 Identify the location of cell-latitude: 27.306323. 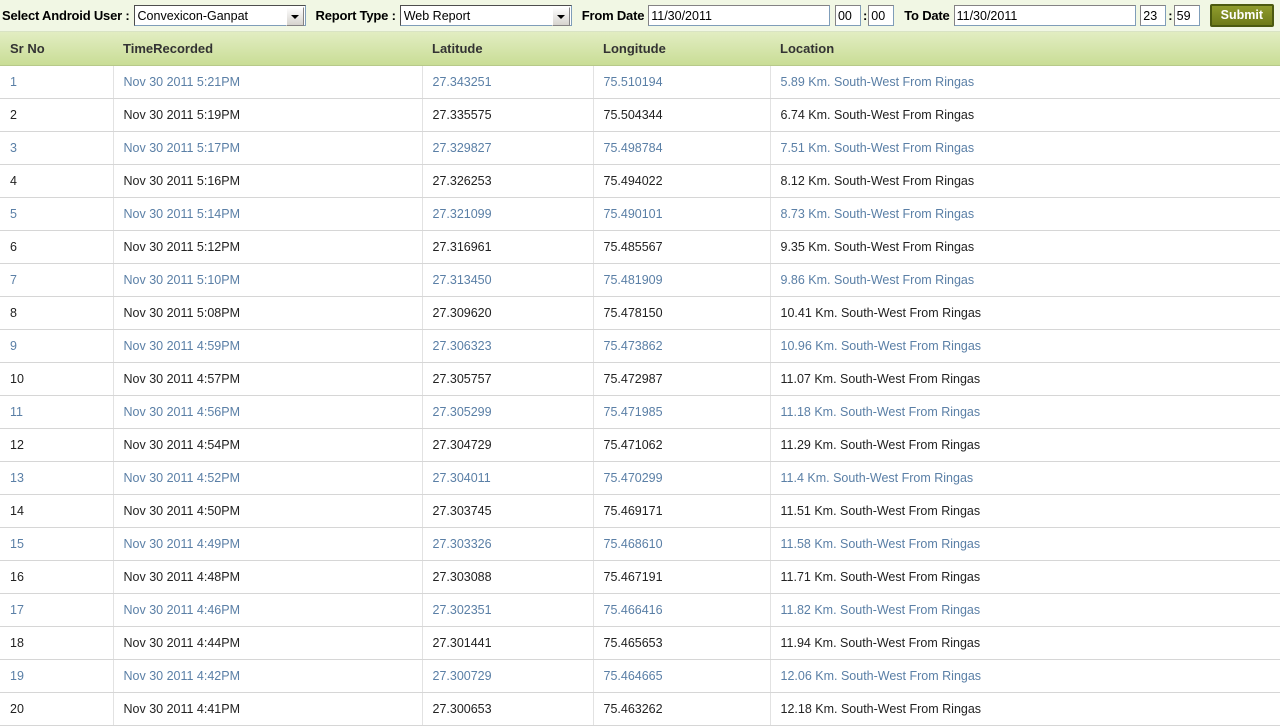
(508, 346).